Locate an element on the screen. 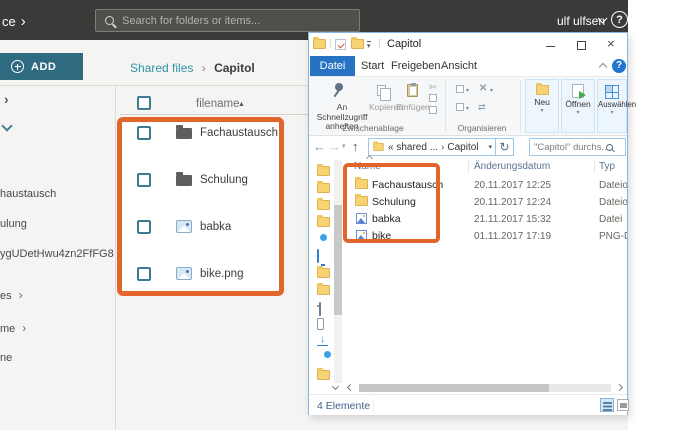 The height and width of the screenshot is (430, 700). table-row: Fachaustausch is located at coordinates (210, 133).